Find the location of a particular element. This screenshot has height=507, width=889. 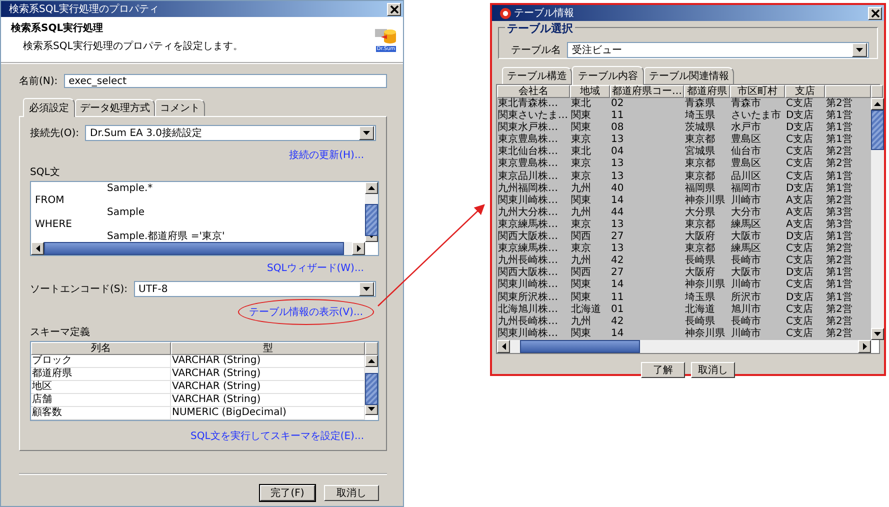

table-cell-text: 14 is located at coordinates (617, 200).